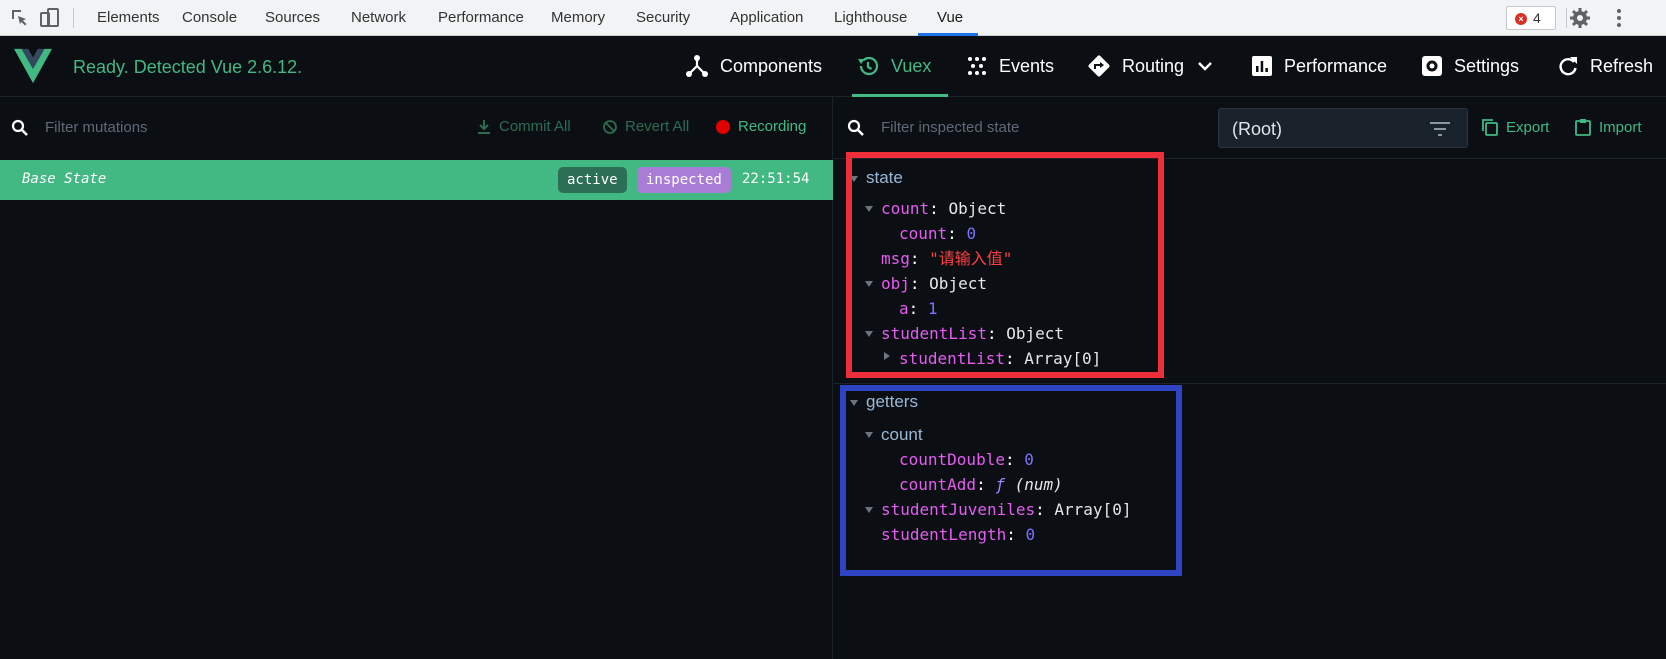  Describe the element at coordinates (771, 65) in the screenshot. I see `nav-components-label: Components` at that location.